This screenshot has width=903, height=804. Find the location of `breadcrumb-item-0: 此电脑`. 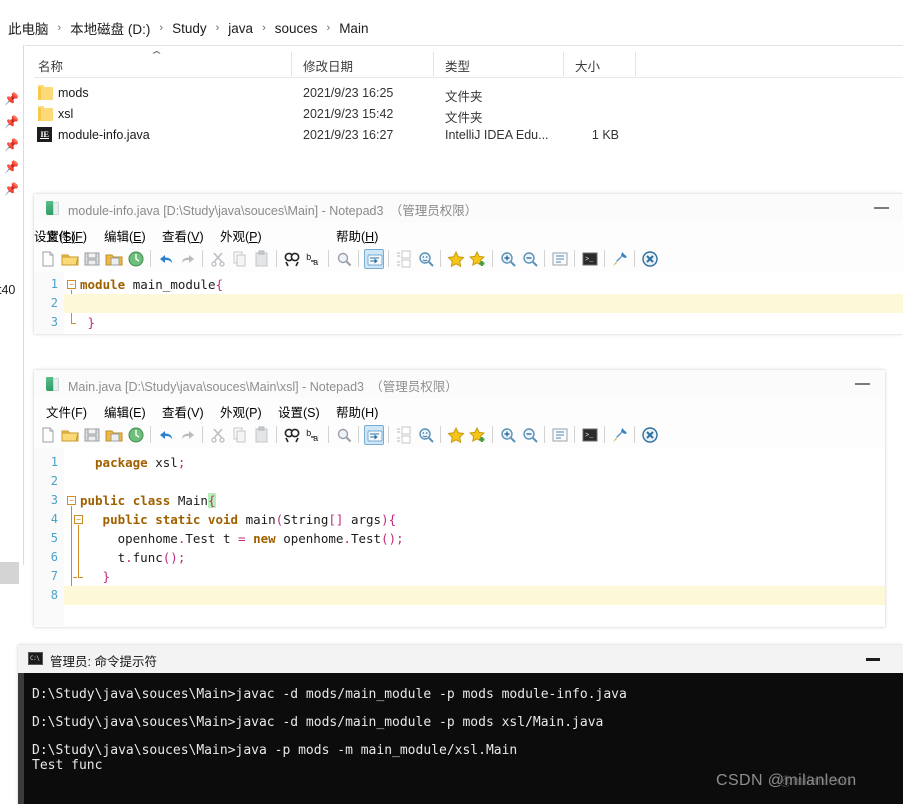

breadcrumb-item-0: 此电脑 is located at coordinates (28, 28).